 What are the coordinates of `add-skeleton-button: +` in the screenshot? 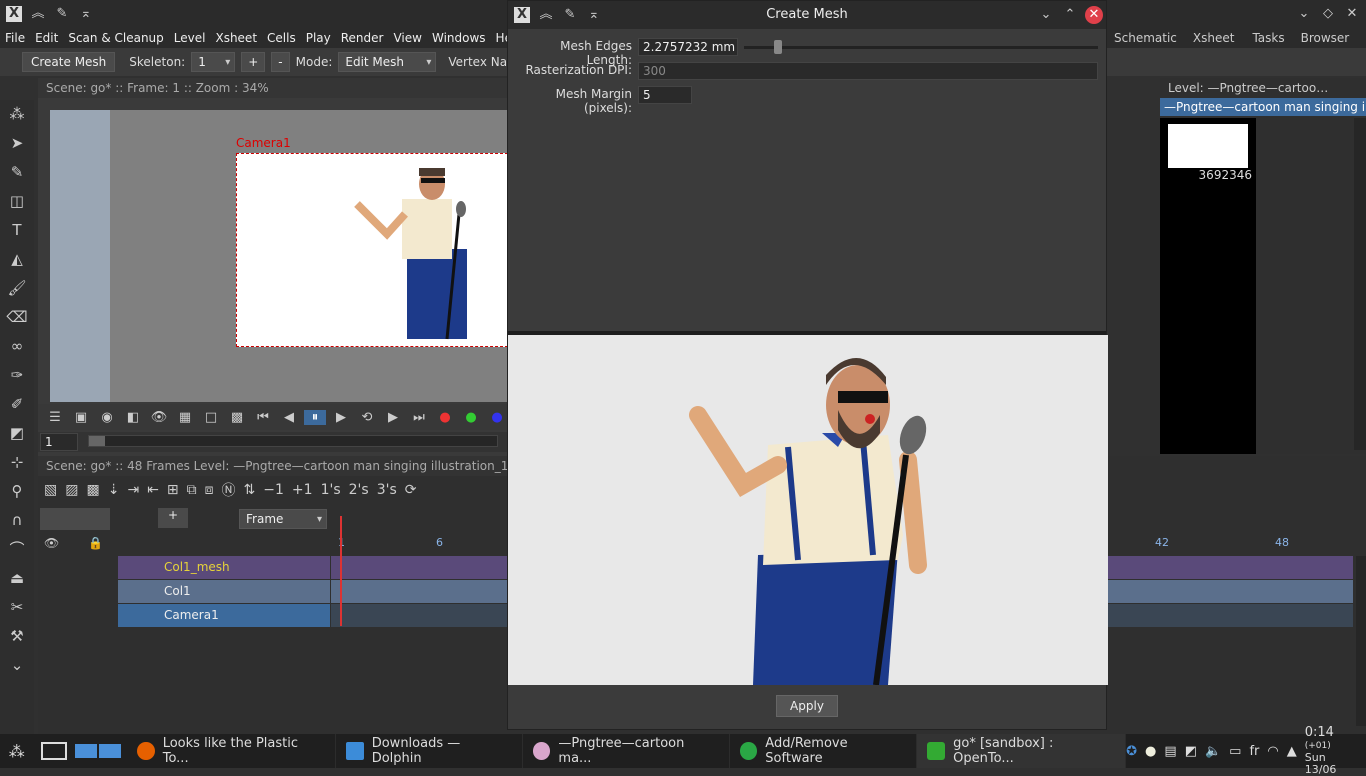 It's located at (253, 62).